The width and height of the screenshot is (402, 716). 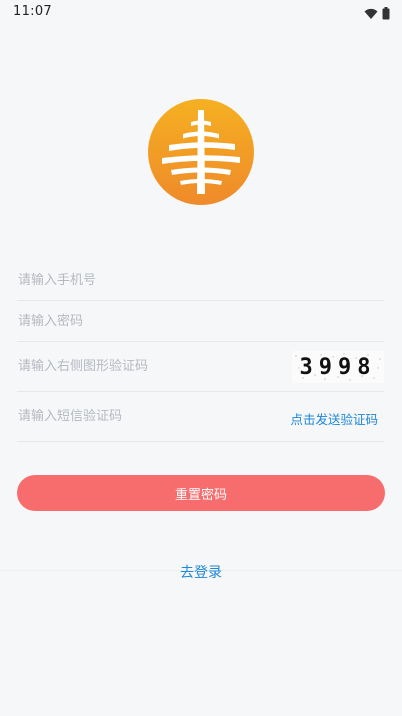 I want to click on captcha-image: 3998, so click(x=338, y=366).